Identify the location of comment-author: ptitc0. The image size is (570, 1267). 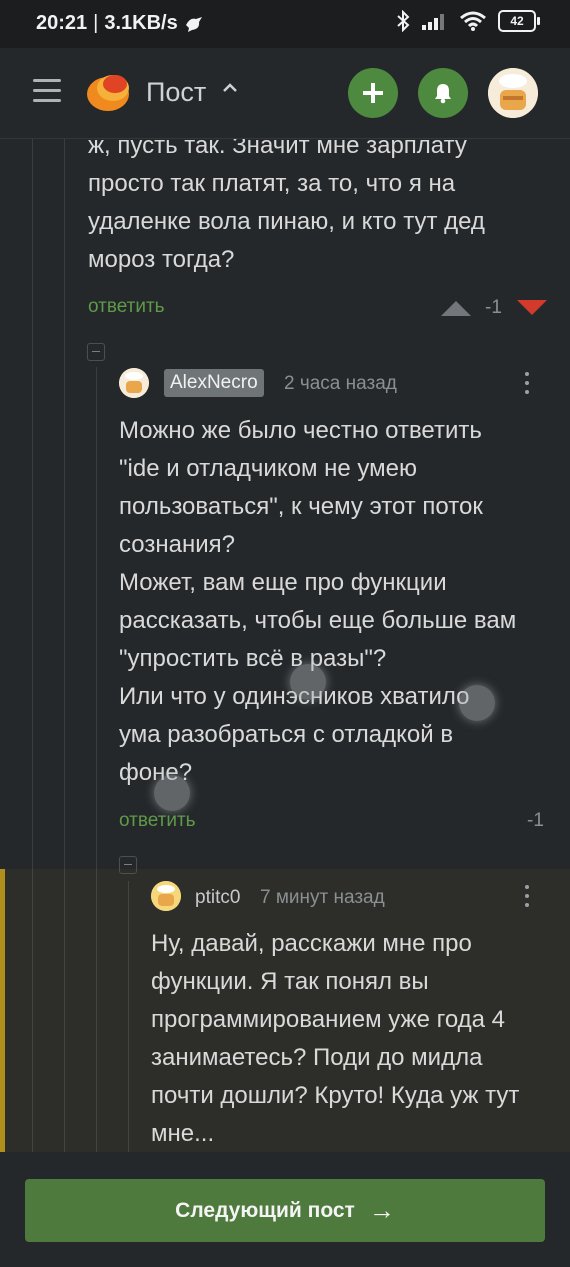
(217, 898).